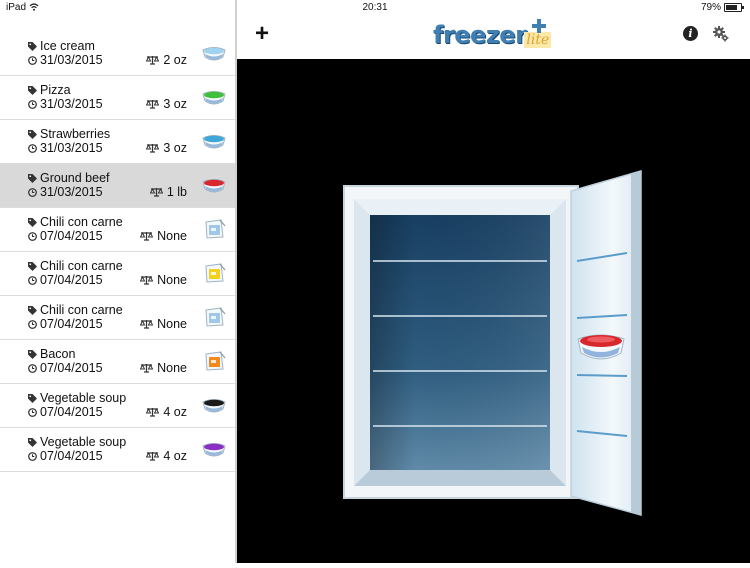 The width and height of the screenshot is (750, 568). Describe the element at coordinates (601, 347) in the screenshot. I see `selected-item-bowl` at that location.